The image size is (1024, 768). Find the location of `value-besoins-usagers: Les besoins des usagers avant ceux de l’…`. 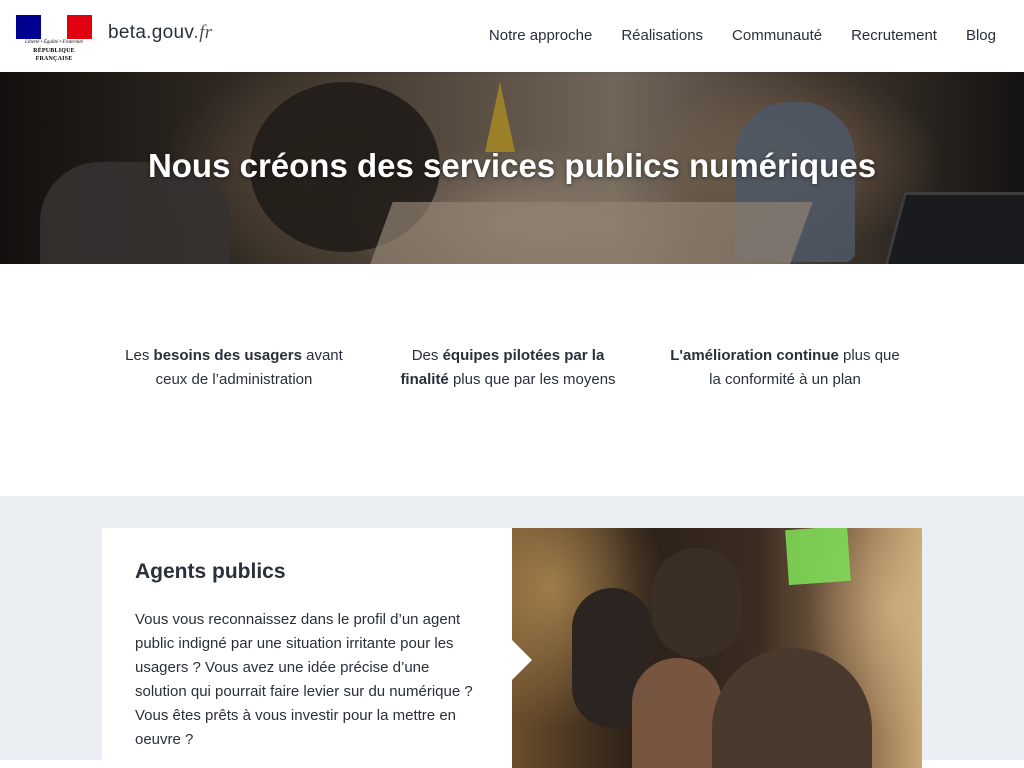

value-besoins-usagers: Les besoins des usagers avant ceux de l’… is located at coordinates (234, 368).